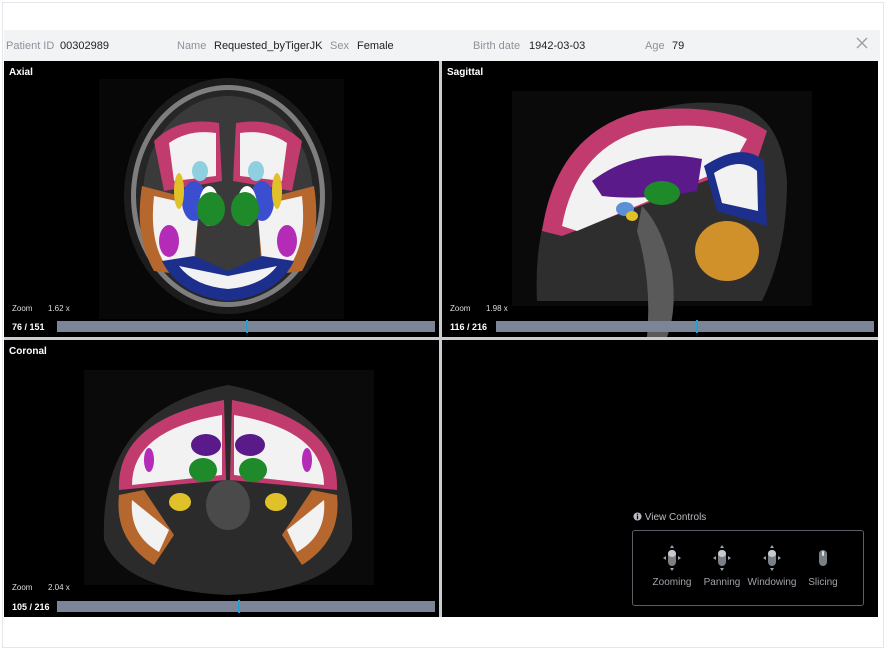 The image size is (888, 652). Describe the element at coordinates (192, 46) in the screenshot. I see `name-label: Name` at that location.